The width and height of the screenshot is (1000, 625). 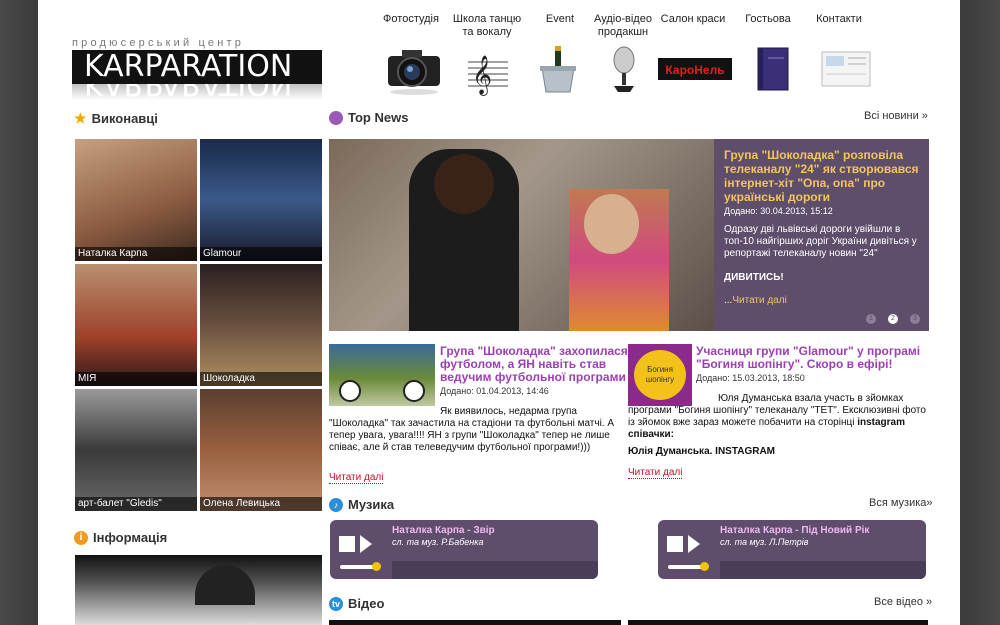 What do you see at coordinates (371, 504) in the screenshot?
I see `music-title: Музика` at bounding box center [371, 504].